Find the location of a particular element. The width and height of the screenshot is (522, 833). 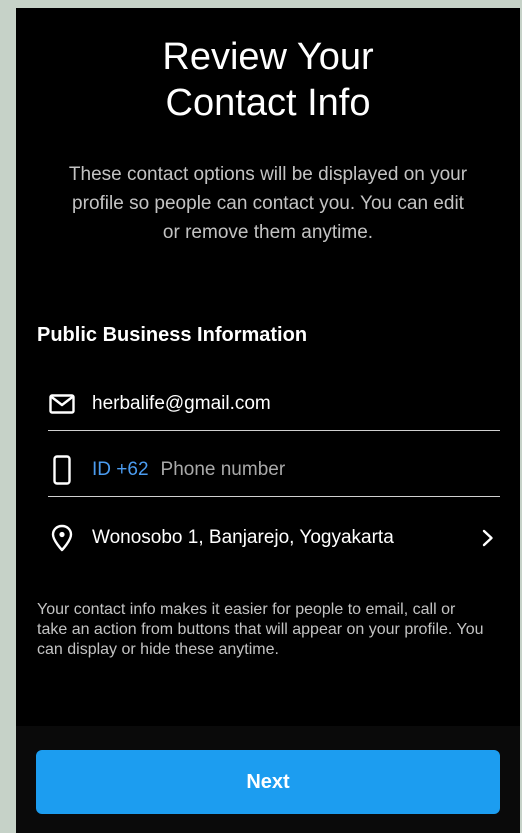

section-heading: Public Business Information is located at coordinates (172, 335).